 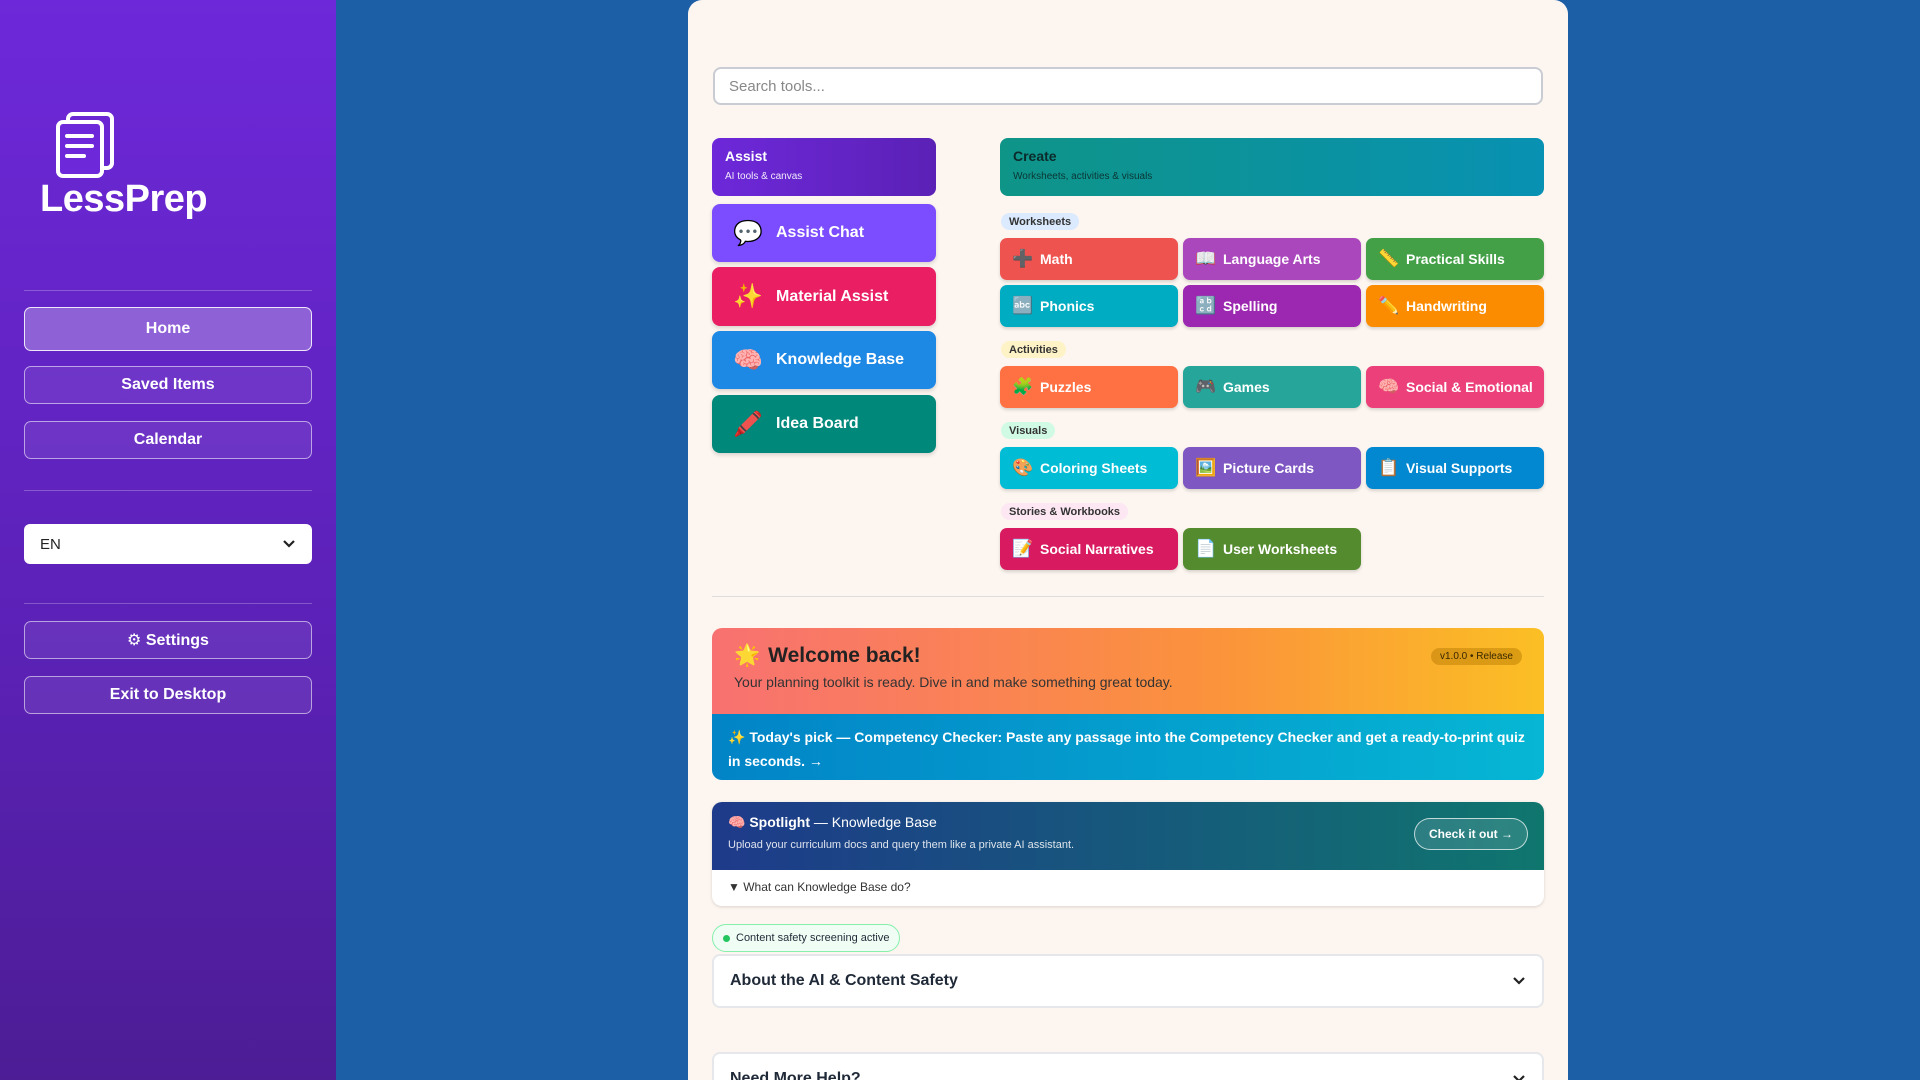 I want to click on accordion-title: About the AI & Content Safety, so click(x=844, y=980).